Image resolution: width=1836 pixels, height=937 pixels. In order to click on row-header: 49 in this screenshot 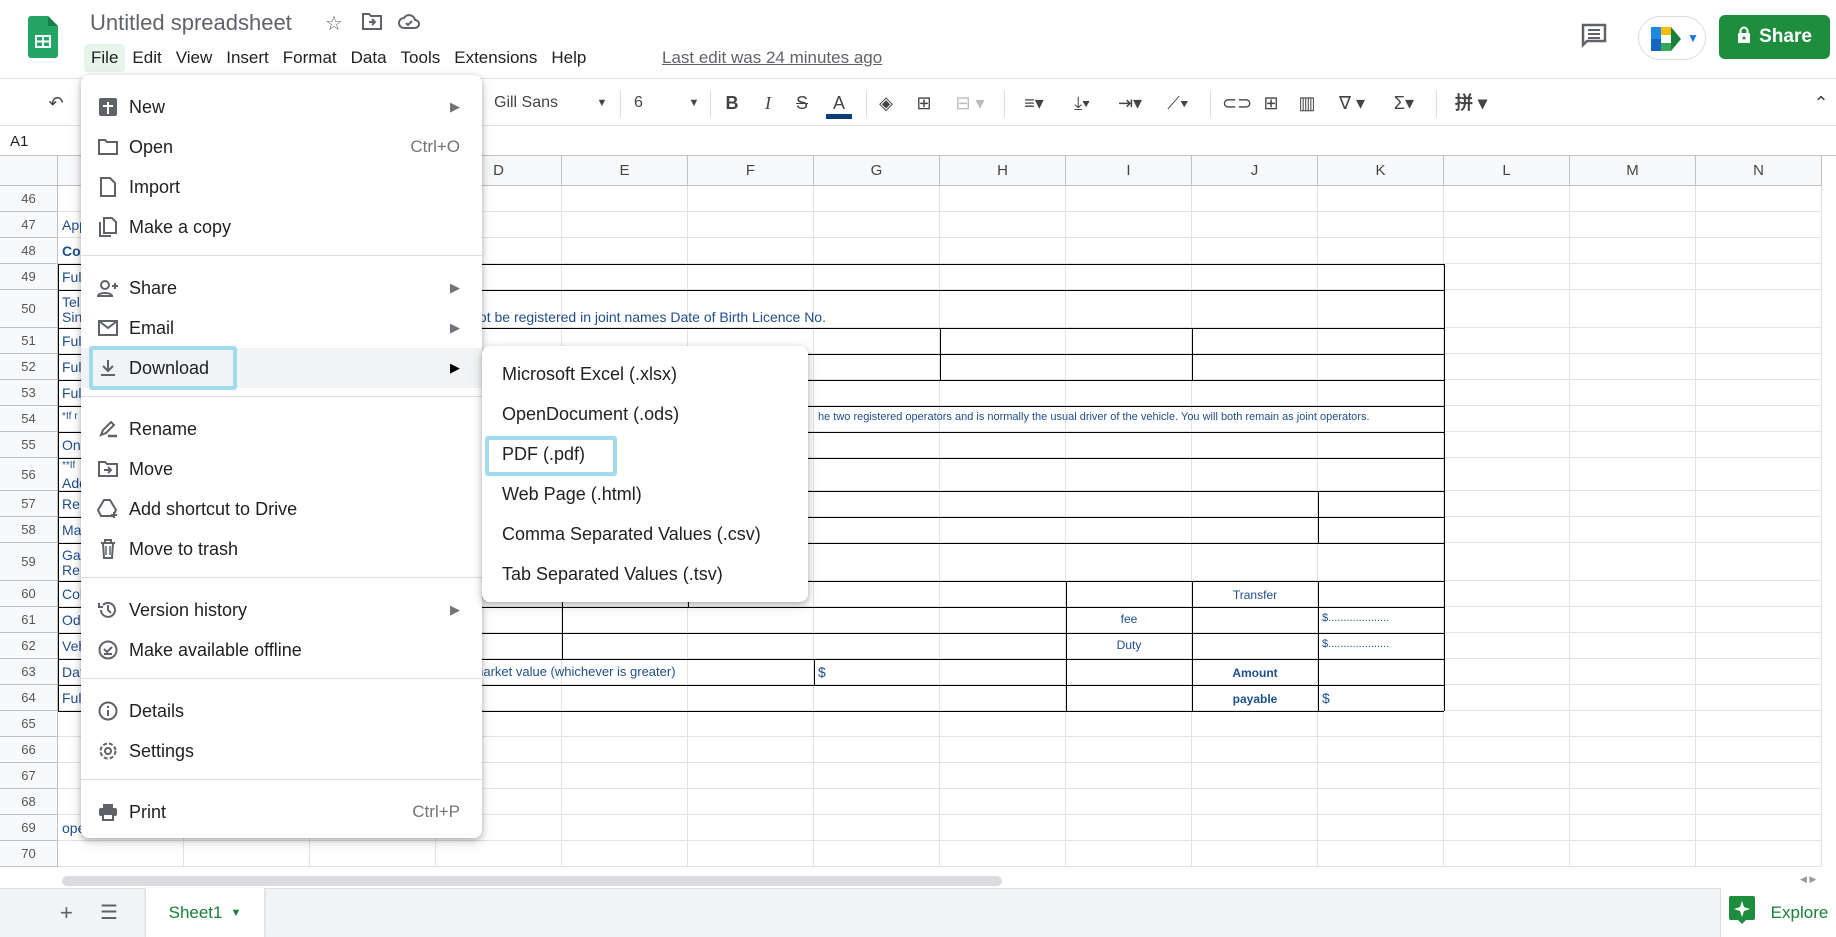, I will do `click(29, 277)`.